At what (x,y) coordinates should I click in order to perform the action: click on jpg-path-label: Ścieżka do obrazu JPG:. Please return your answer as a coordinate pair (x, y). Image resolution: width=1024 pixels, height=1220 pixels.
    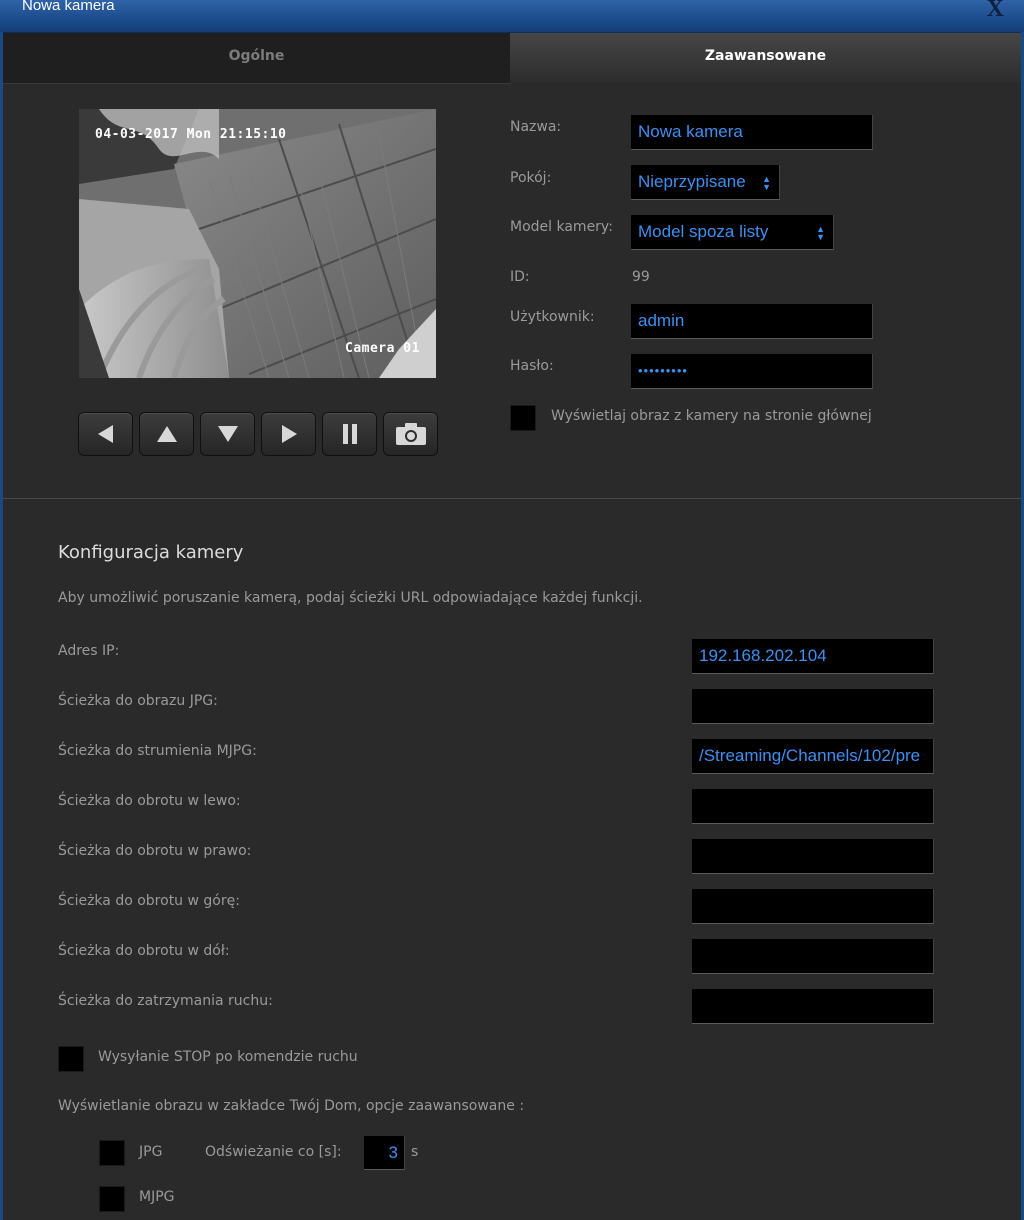
    Looking at the image, I should click on (138, 701).